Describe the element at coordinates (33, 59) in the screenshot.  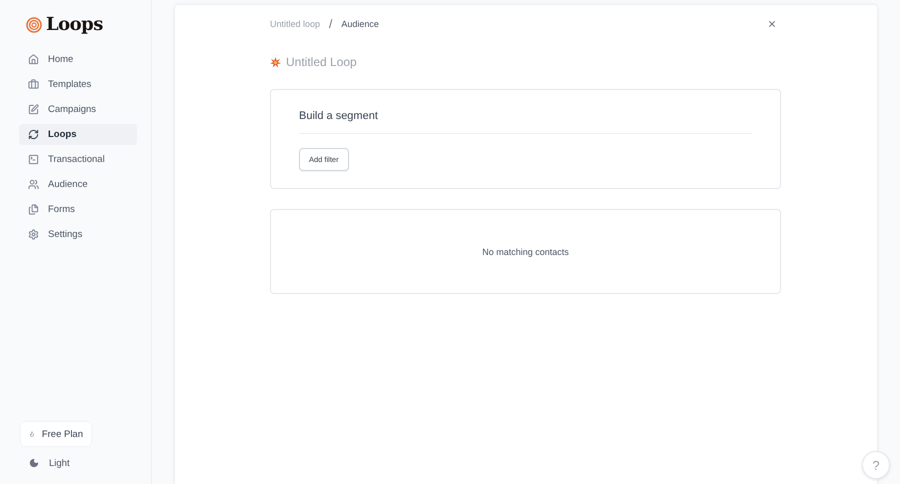
I see `house-icon` at that location.